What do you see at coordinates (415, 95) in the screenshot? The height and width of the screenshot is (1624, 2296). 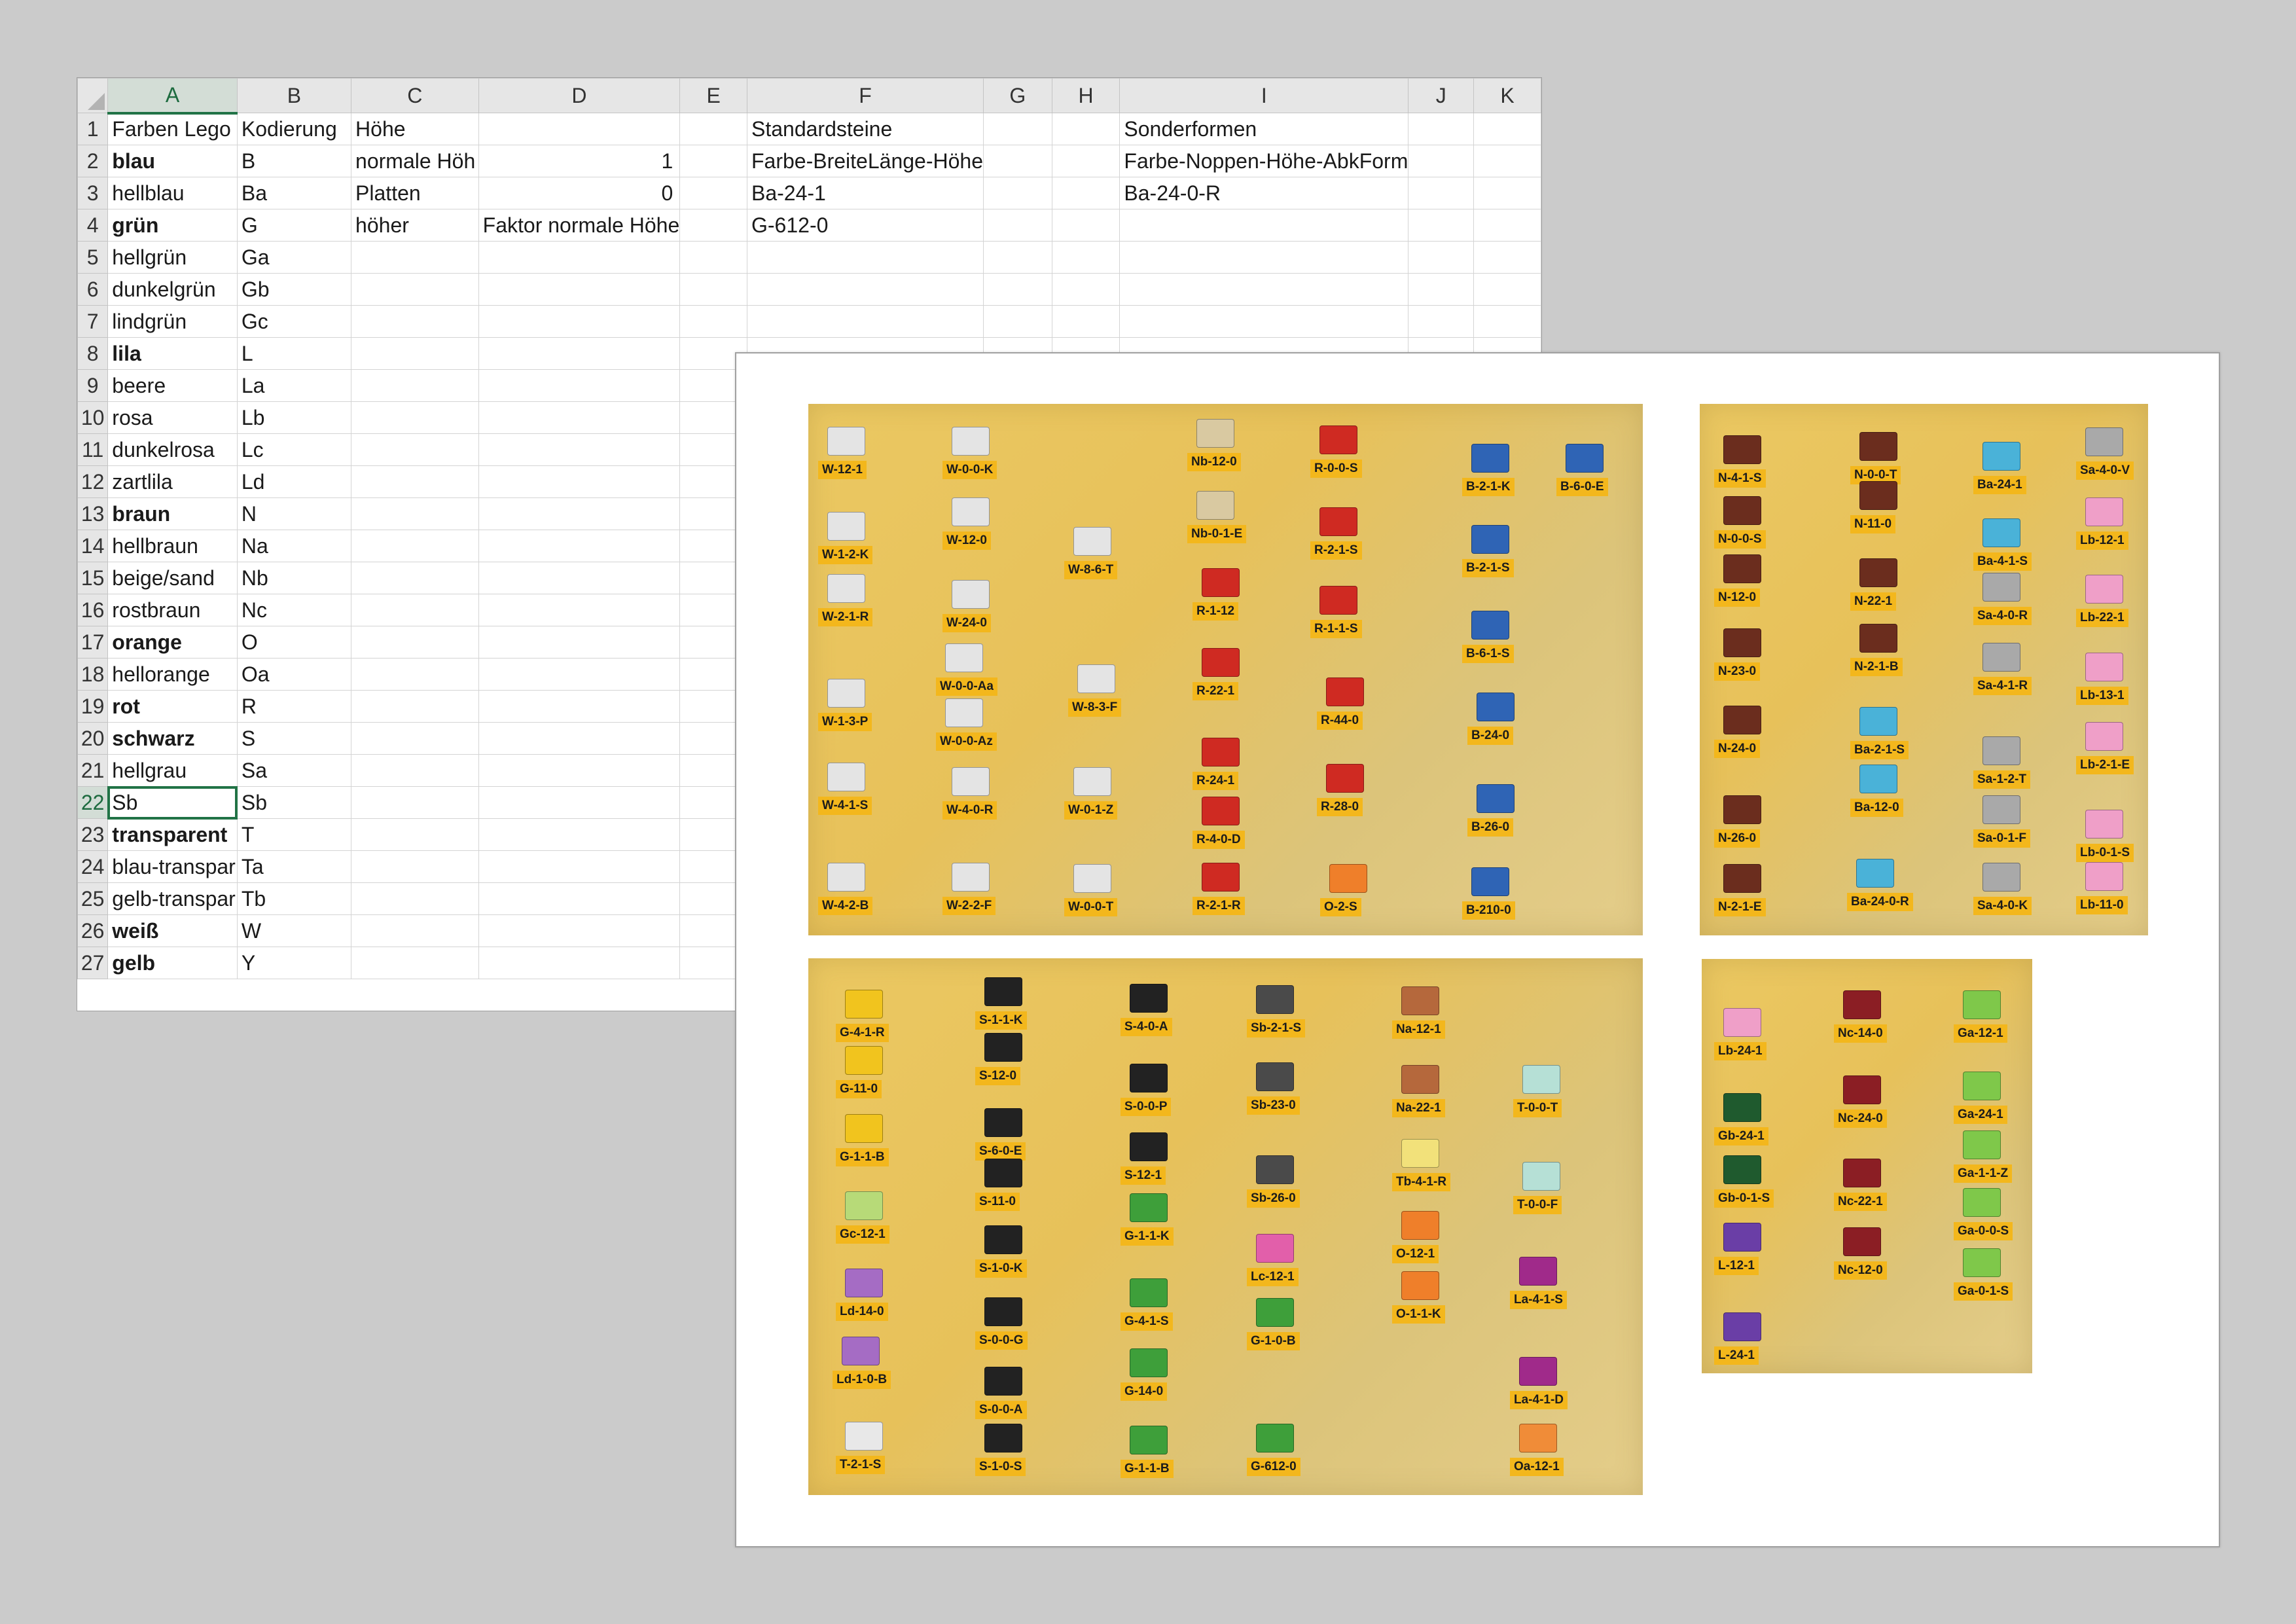 I see `column-header-c: C` at bounding box center [415, 95].